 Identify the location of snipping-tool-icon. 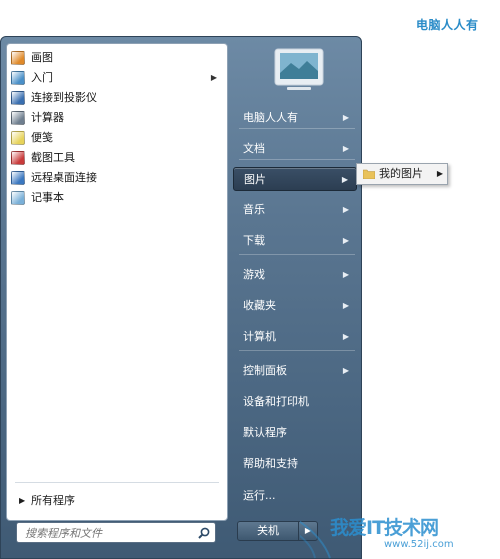
(18, 158).